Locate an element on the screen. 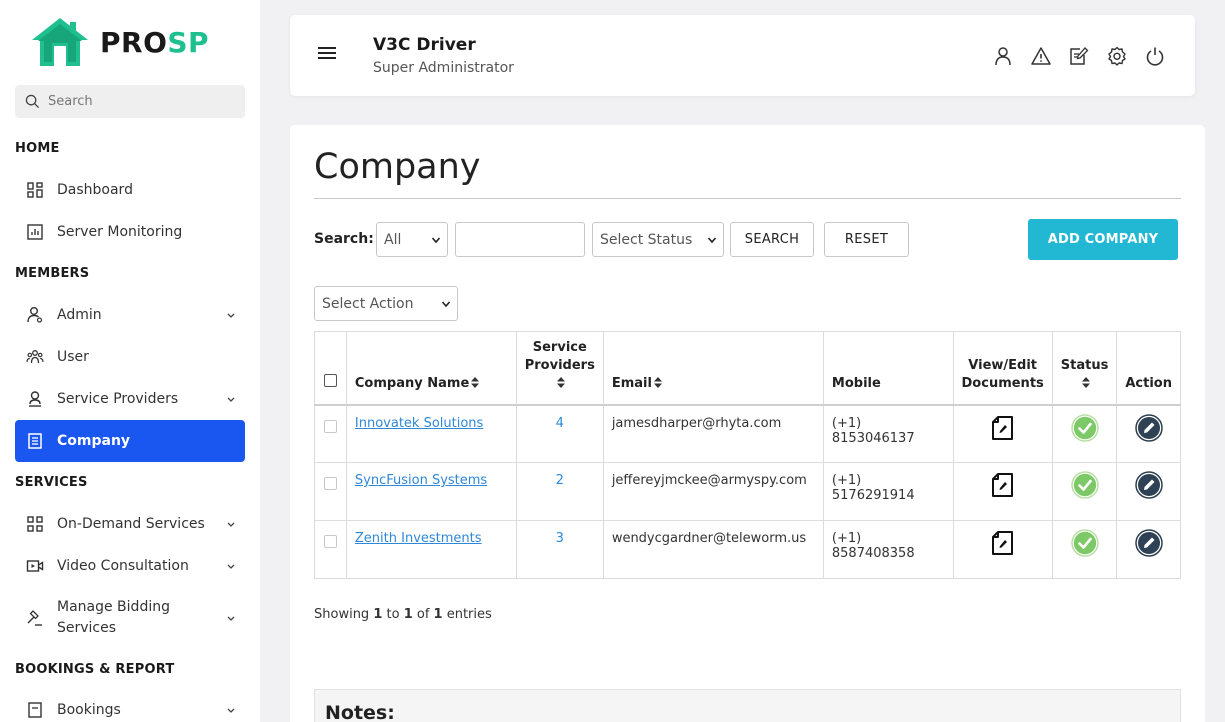 The width and height of the screenshot is (1225, 722). power-icon is located at coordinates (1155, 56).